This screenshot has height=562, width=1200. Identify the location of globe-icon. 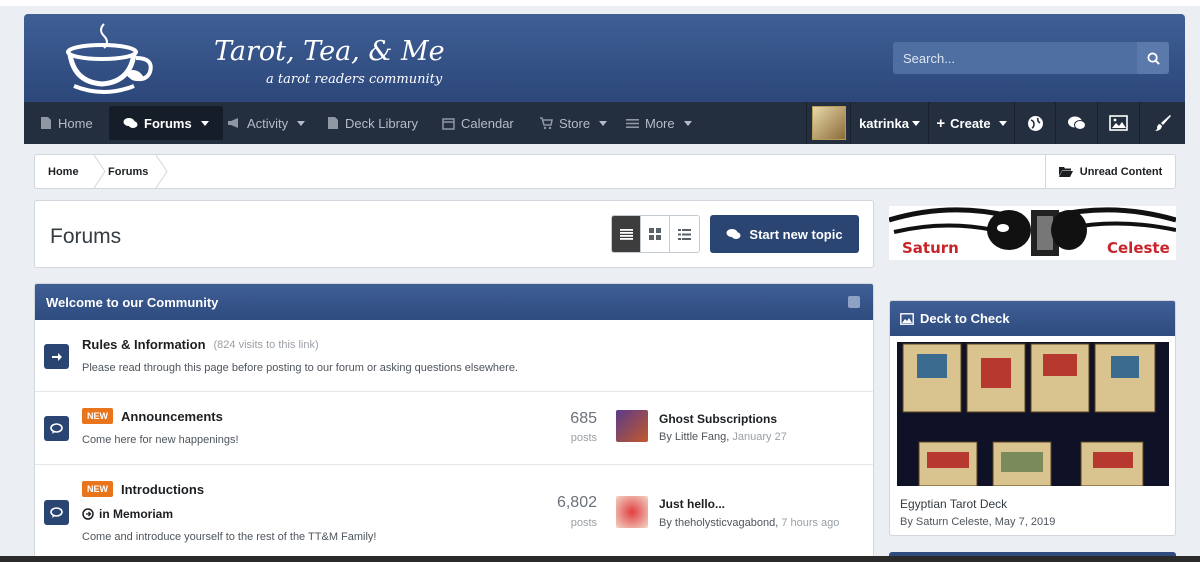
(1035, 123).